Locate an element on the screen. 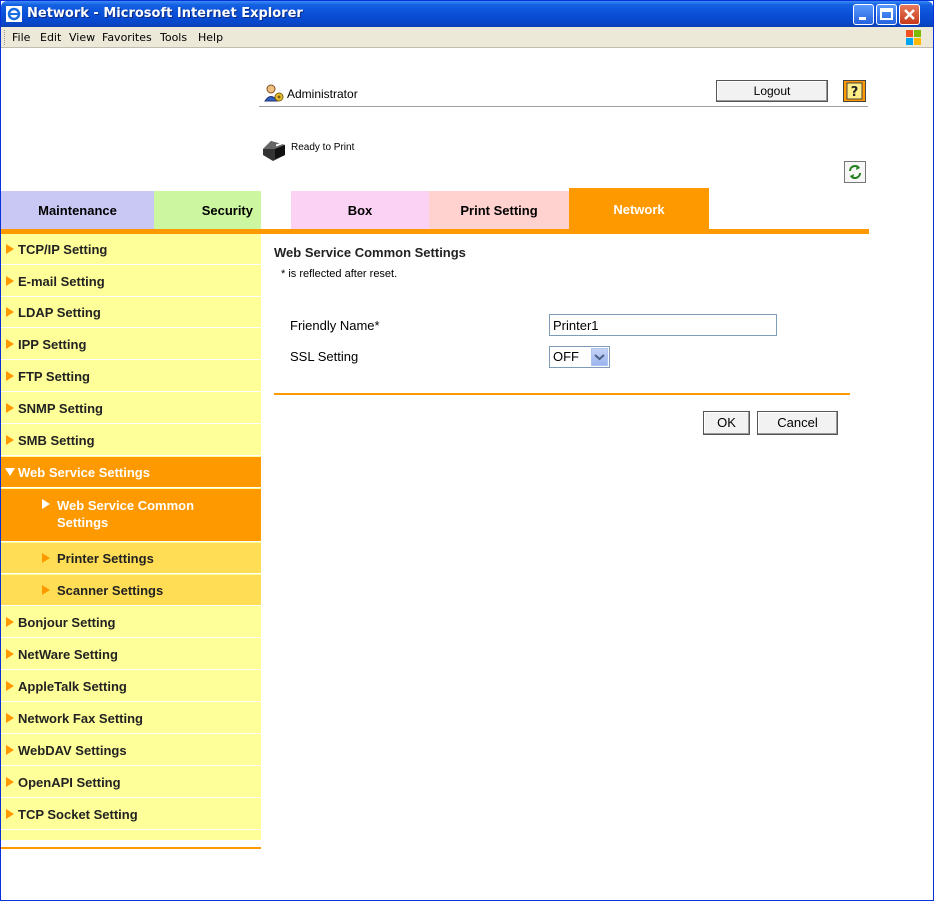 This screenshot has height=901, width=934. menu-help: Help is located at coordinates (210, 37).